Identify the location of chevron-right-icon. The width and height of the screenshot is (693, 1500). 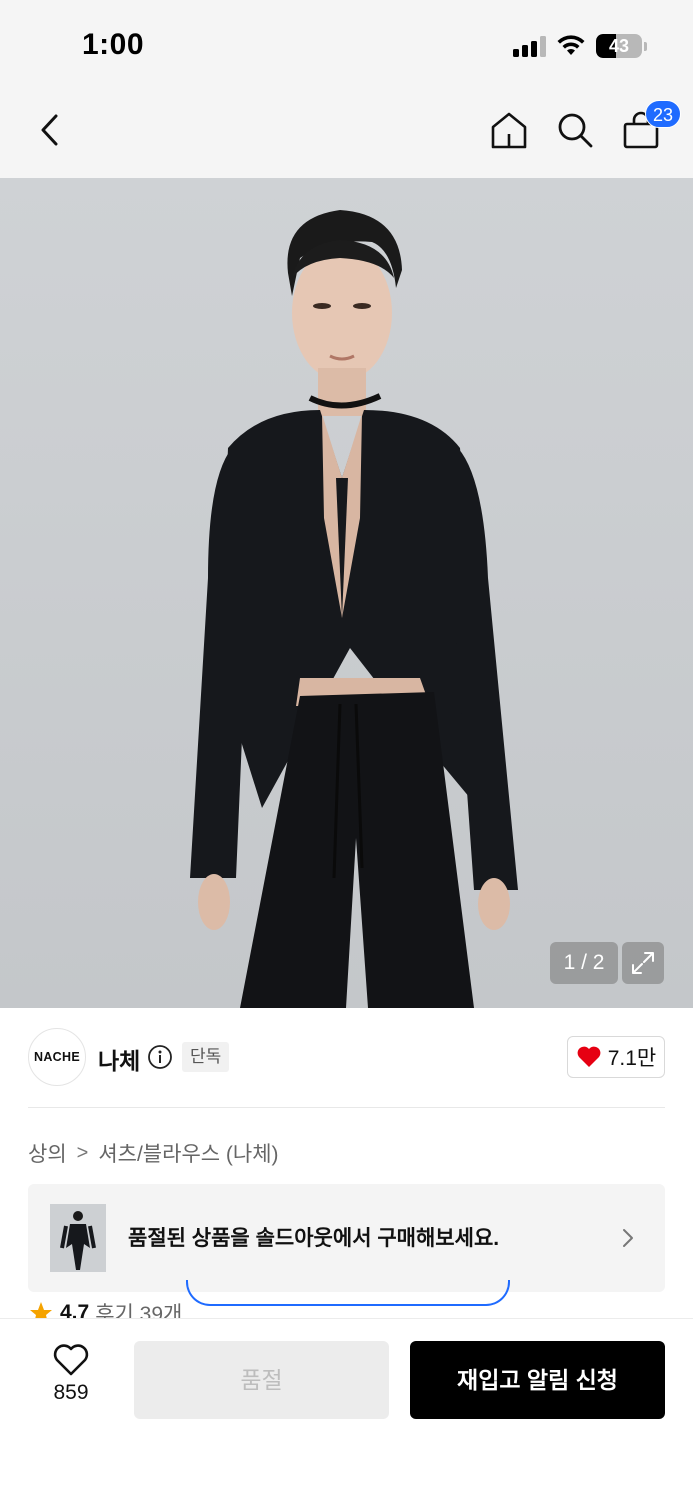
(628, 1238).